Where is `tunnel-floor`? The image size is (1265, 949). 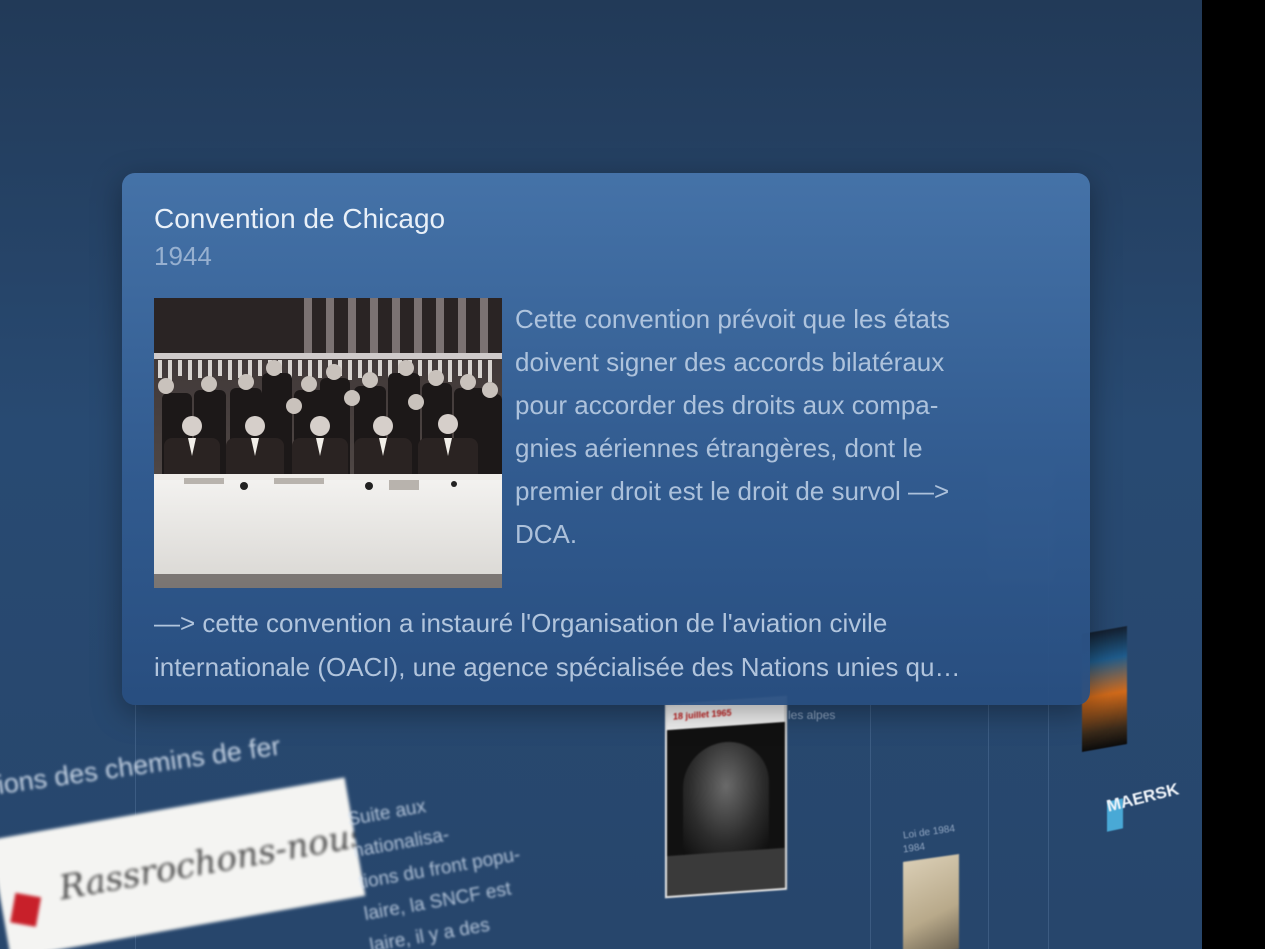
tunnel-floor is located at coordinates (726, 872).